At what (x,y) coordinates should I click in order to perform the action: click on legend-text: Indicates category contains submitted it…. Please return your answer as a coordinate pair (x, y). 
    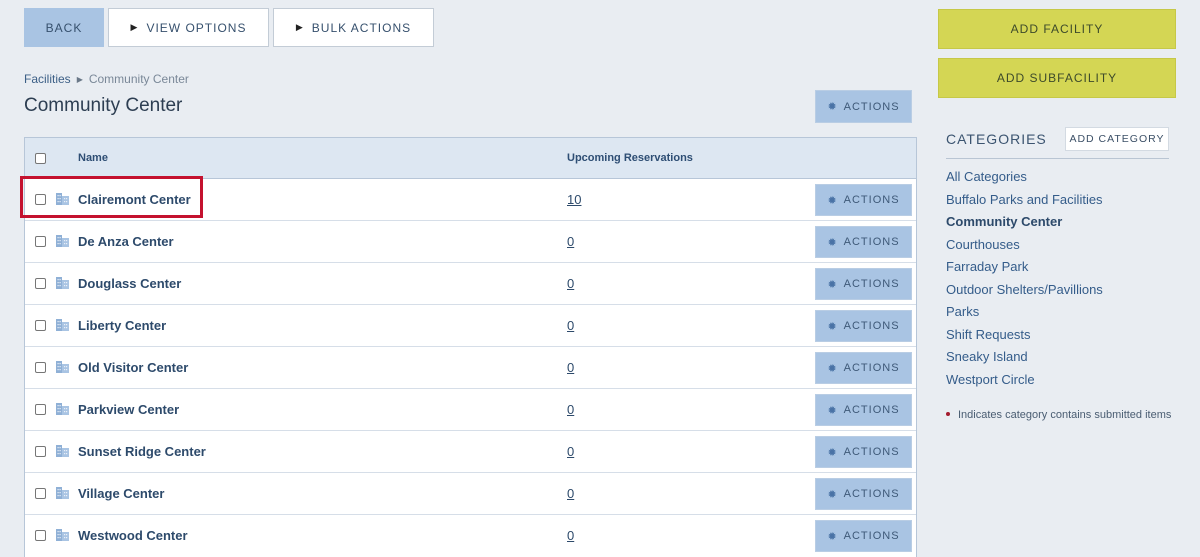
    Looking at the image, I should click on (1065, 415).